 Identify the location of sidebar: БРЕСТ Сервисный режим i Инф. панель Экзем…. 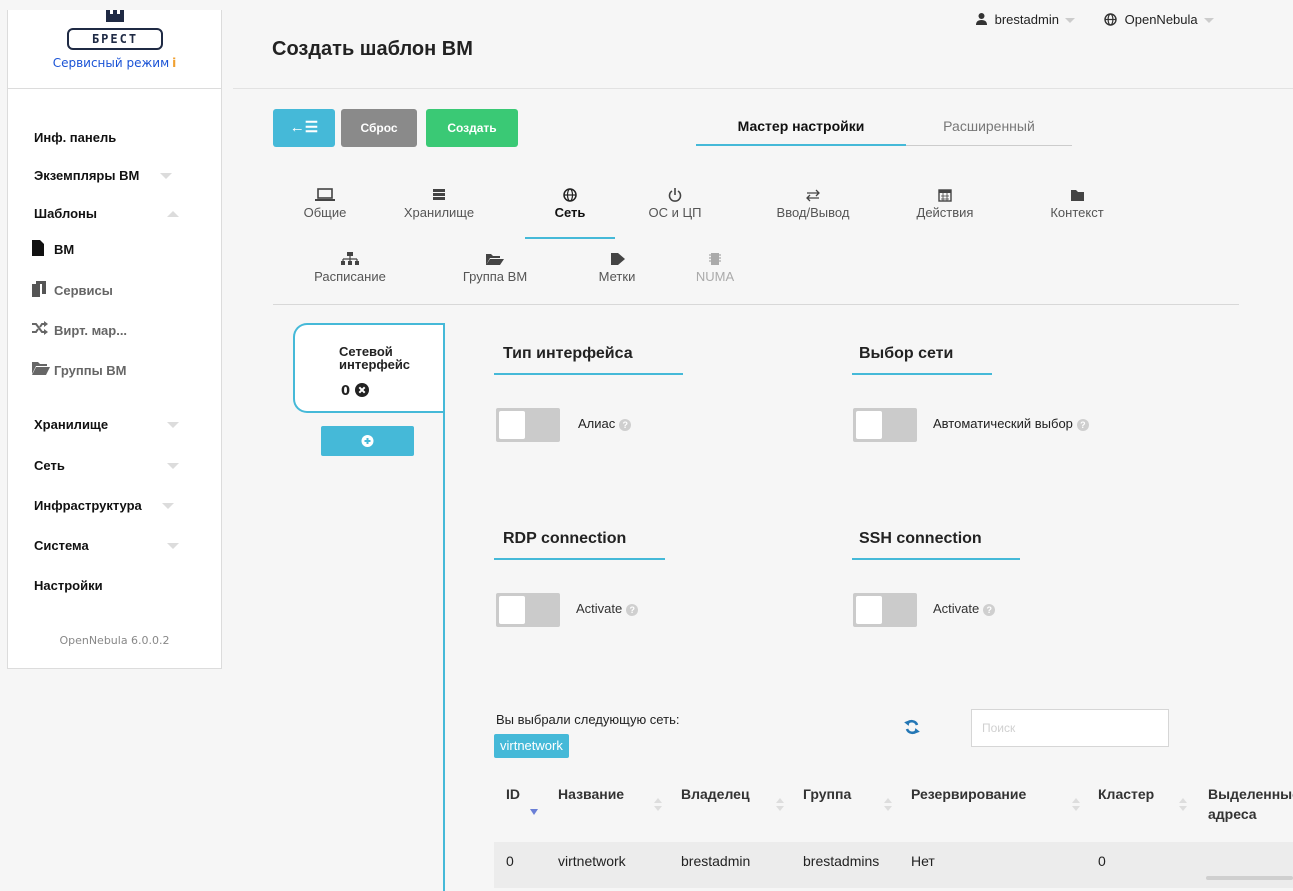
(114, 339).